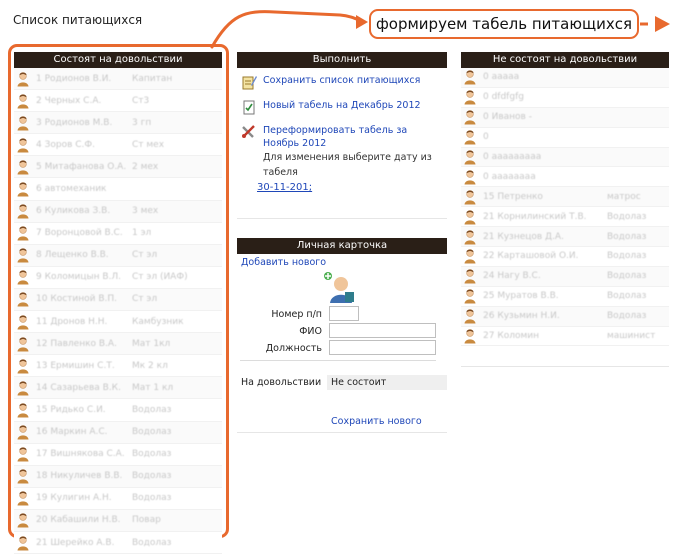 The width and height of the screenshot is (680, 554). I want to click on list-item: 6 Куликова З.В. 3 мех, so click(118, 211).